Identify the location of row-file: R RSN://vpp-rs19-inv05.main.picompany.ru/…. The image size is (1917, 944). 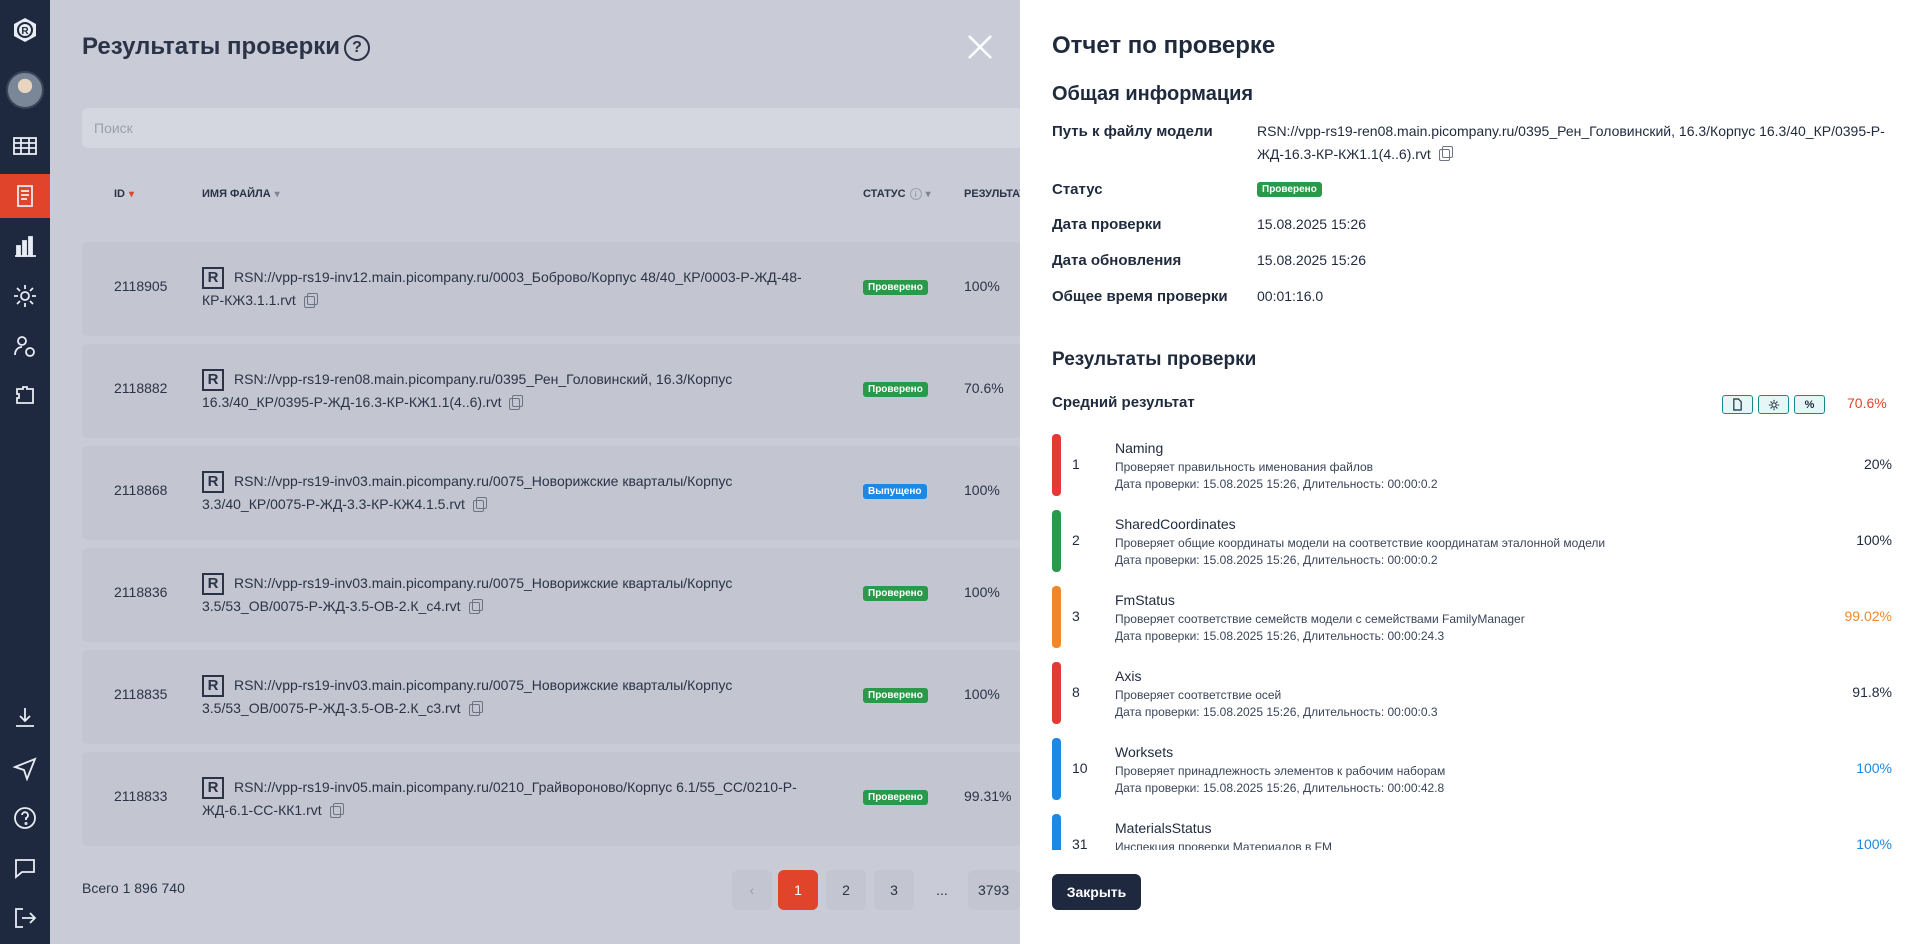
(499, 798).